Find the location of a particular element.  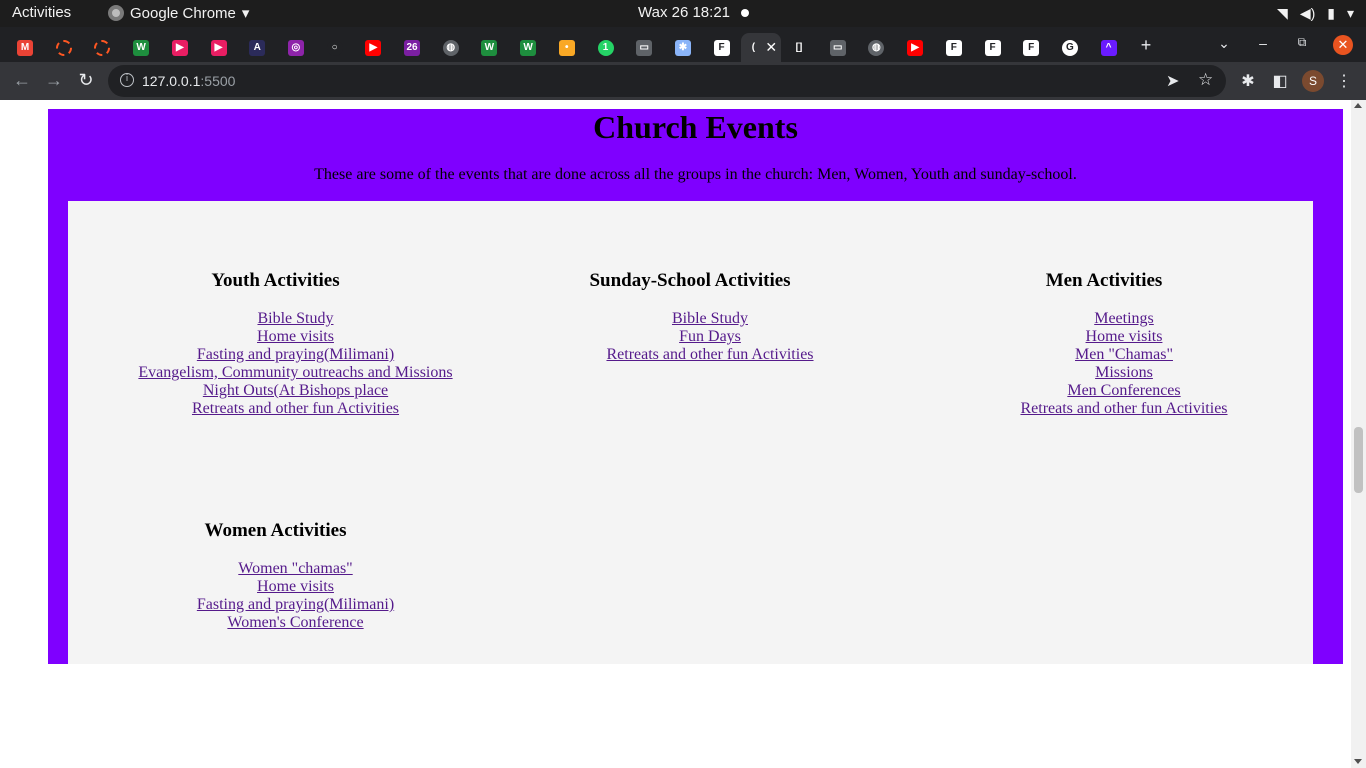

address-bar: i 127.0.0.1:5500 ➤ ☆ is located at coordinates (667, 81).